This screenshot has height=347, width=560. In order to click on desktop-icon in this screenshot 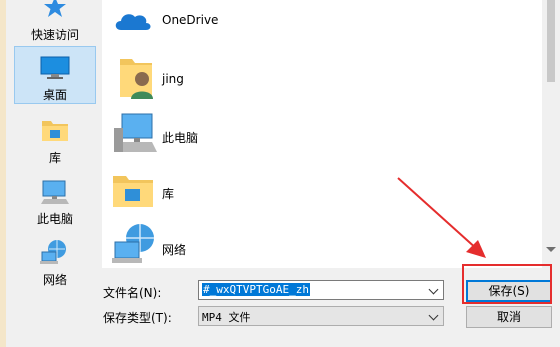, I will do `click(55, 69)`.